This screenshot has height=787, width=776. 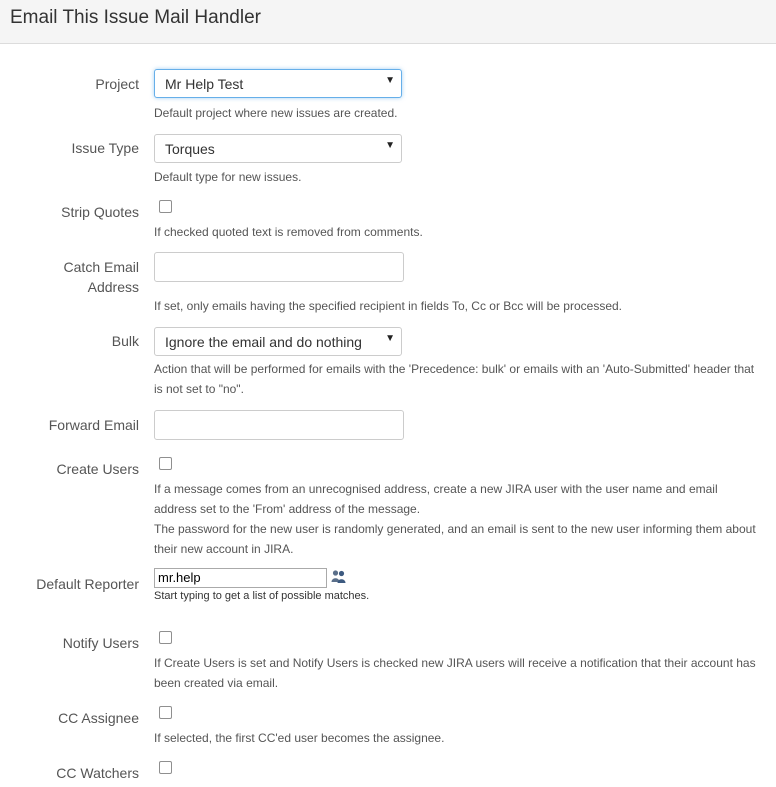 I want to click on bulk-select: Ignore the email and do nothing ▼, so click(x=278, y=341).